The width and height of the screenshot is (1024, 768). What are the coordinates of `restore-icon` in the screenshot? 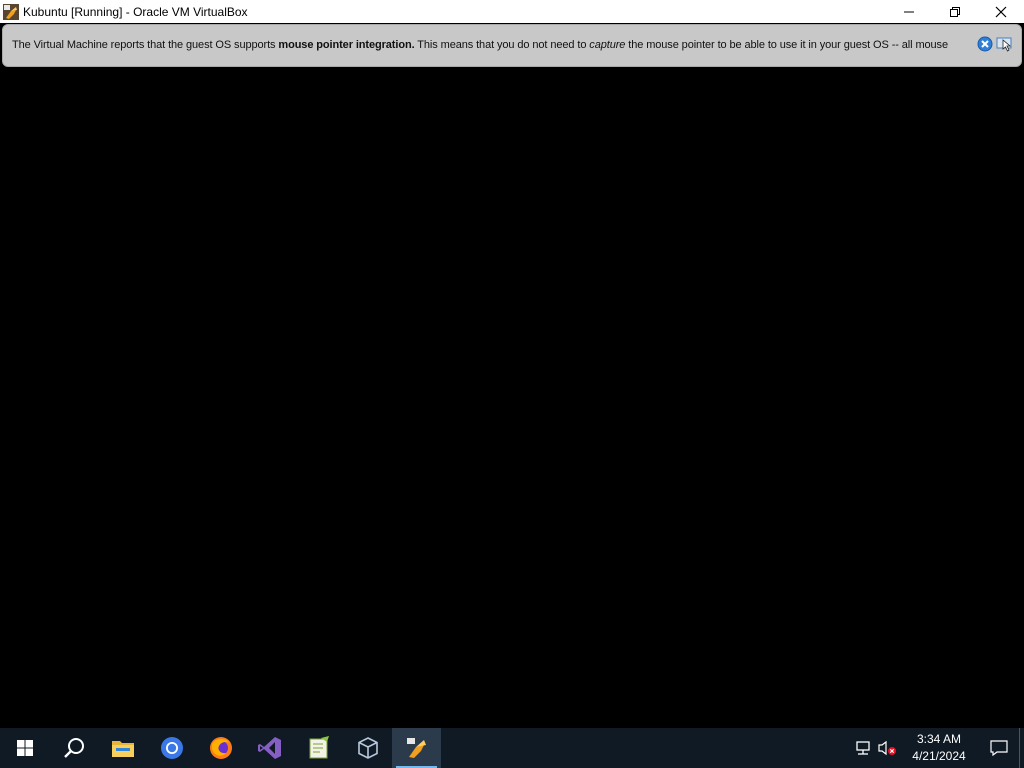 It's located at (955, 11).